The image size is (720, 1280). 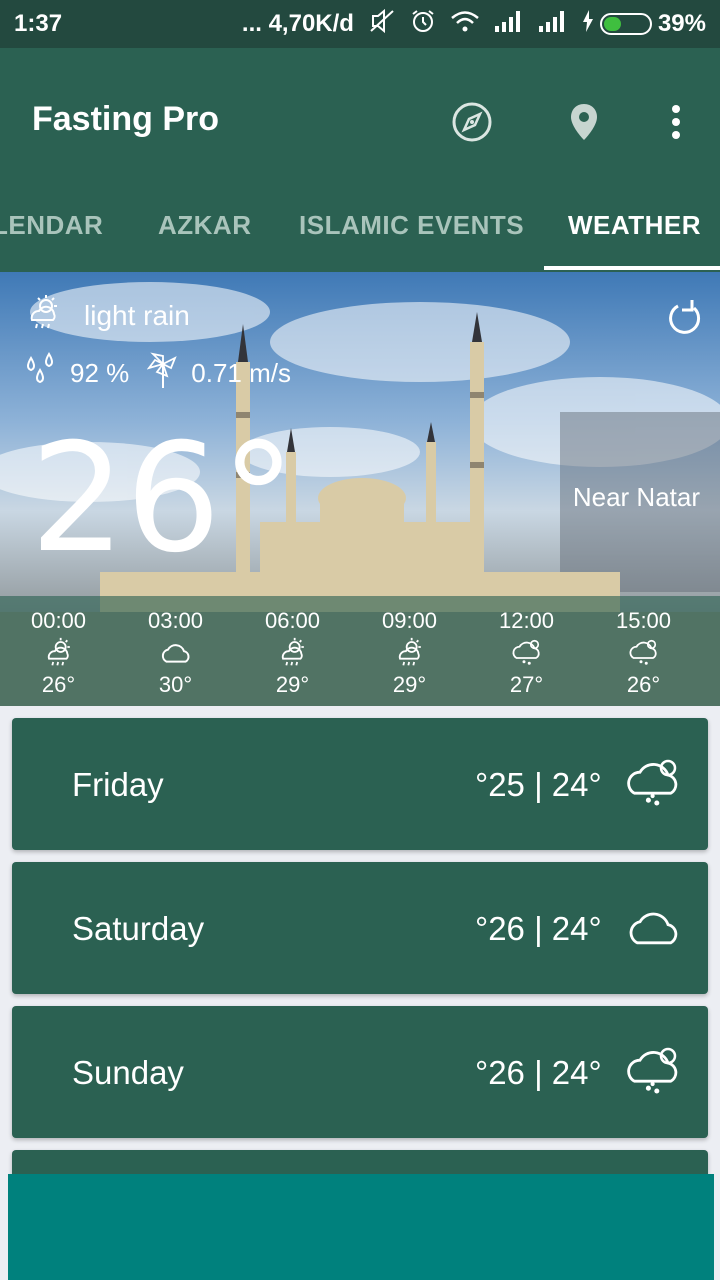 I want to click on tab-weather: WEATHER, so click(x=634, y=225).